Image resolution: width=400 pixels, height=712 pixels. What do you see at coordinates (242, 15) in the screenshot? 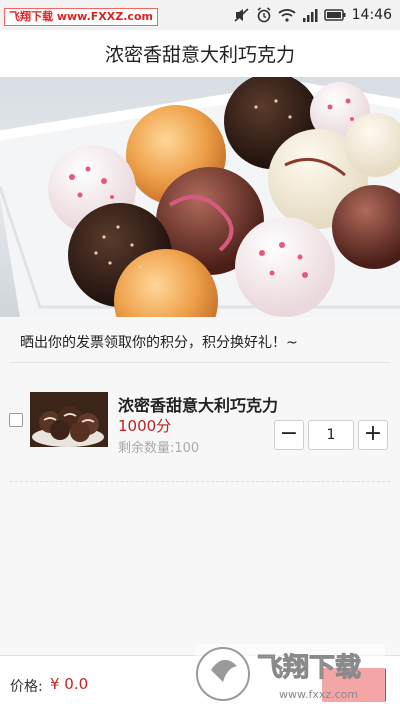
I see `mute-icon` at bounding box center [242, 15].